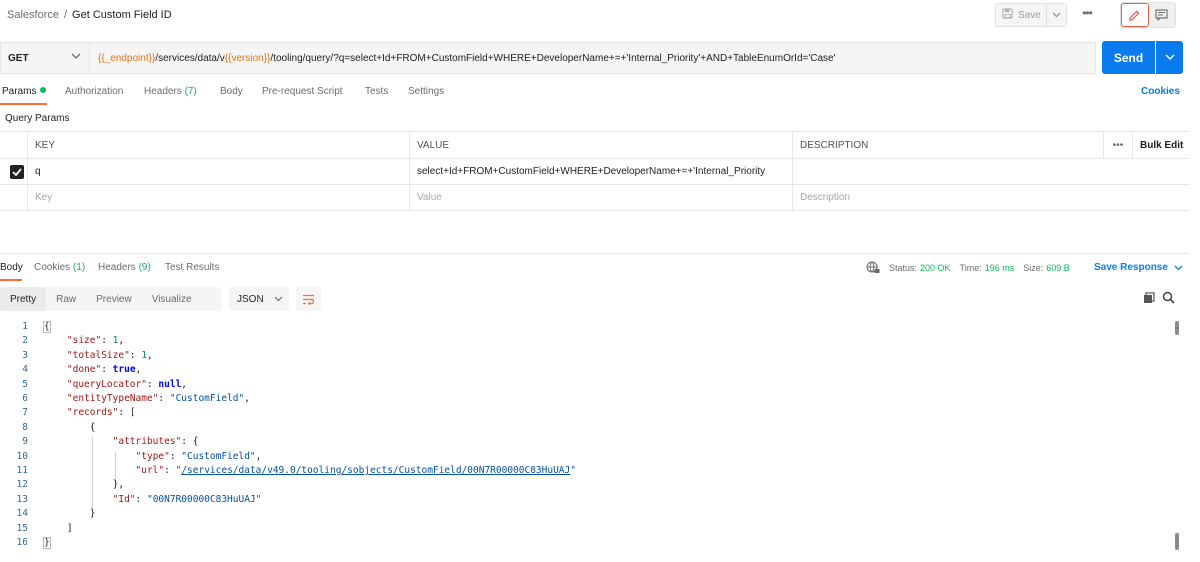 This screenshot has height=562, width=1200. What do you see at coordinates (231, 91) in the screenshot?
I see `tab-body: Body` at bounding box center [231, 91].